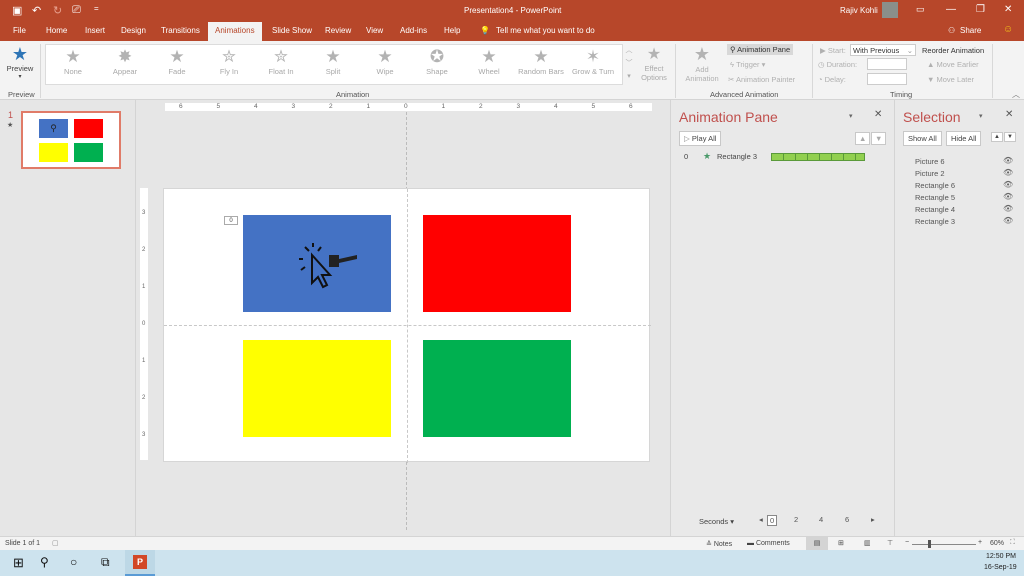  I want to click on anim-wipe: ★ Wipe, so click(385, 61).